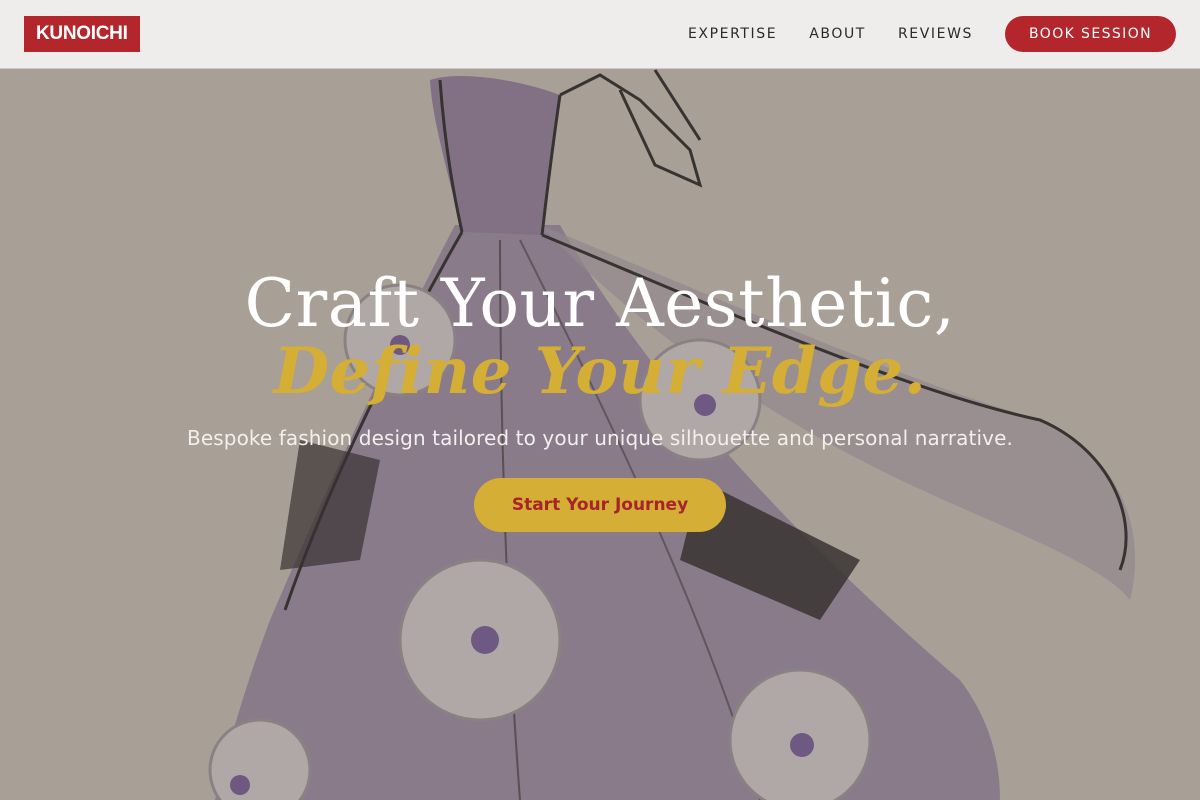 Image resolution: width=1200 pixels, height=800 pixels. I want to click on nav-link-about: ABOUT, so click(837, 34).